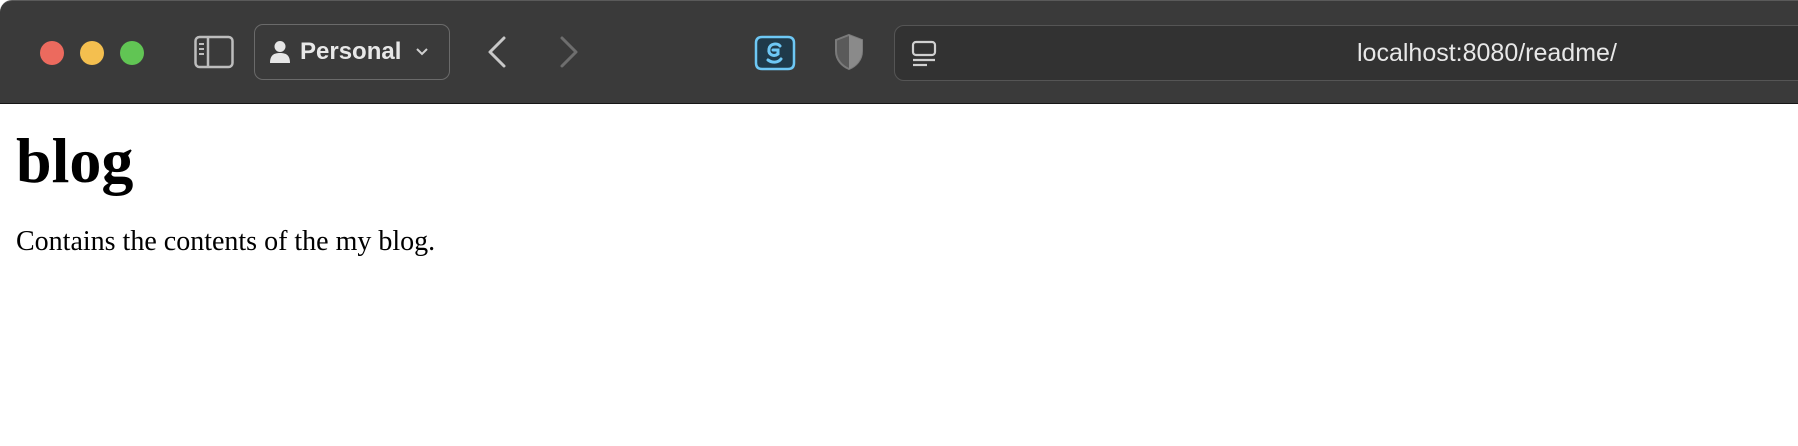 The height and width of the screenshot is (446, 1798). Describe the element at coordinates (775, 53) in the screenshot. I see `extension-icon` at that location.